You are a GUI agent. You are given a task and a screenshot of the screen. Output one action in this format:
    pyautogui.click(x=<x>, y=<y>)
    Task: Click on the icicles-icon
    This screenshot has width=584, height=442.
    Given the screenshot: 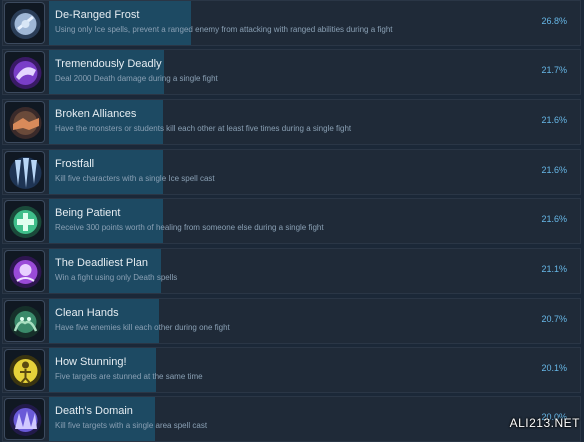 What is the action you would take?
    pyautogui.click(x=24, y=172)
    